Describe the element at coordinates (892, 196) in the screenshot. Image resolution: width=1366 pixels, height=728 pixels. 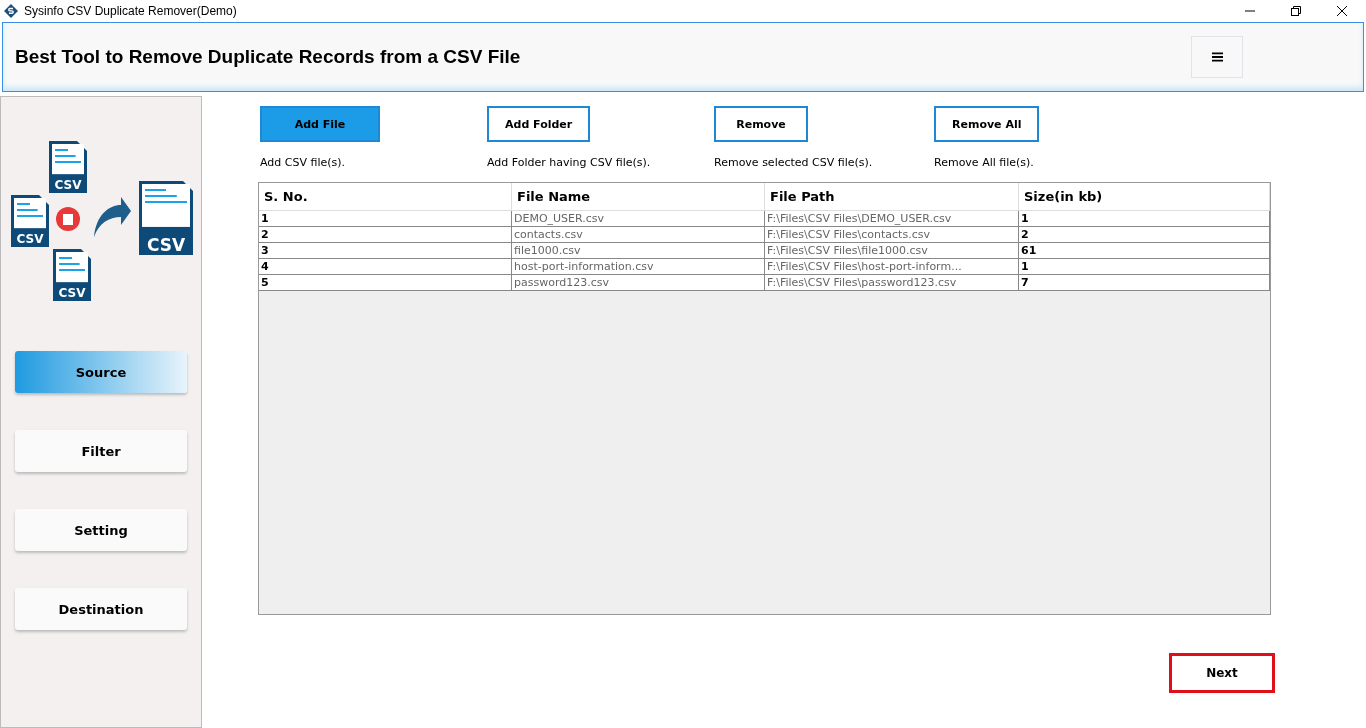
I see `column-header: File Path` at that location.